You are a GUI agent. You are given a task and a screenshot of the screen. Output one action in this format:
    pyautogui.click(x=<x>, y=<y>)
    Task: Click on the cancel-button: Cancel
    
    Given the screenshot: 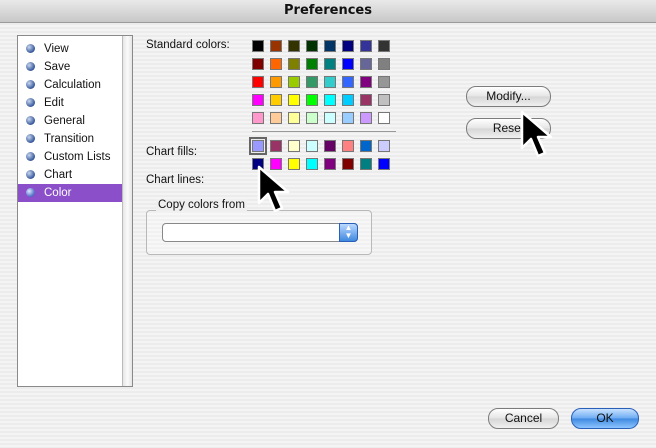 What is the action you would take?
    pyautogui.click(x=523, y=418)
    